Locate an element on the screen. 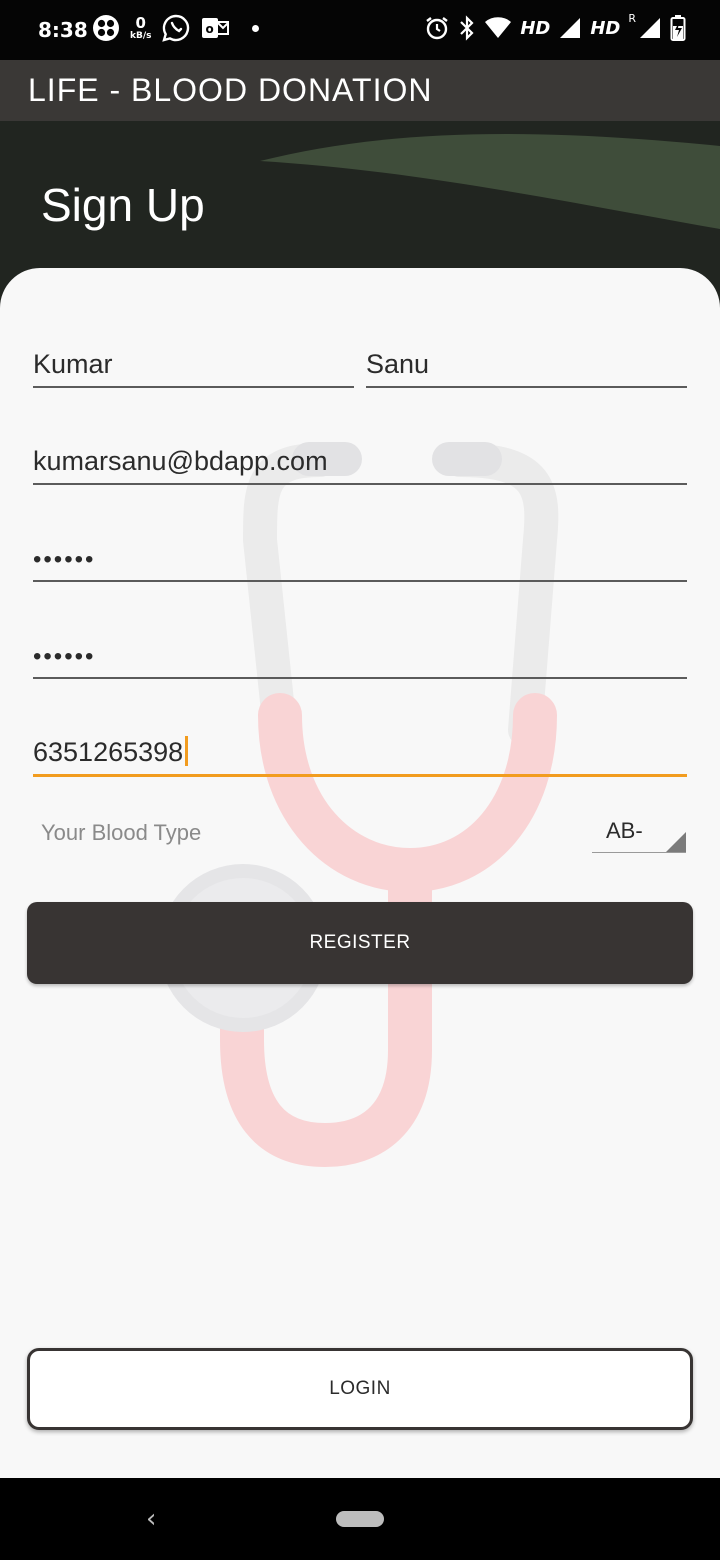 This screenshot has height=1560, width=720. confirm-password-value: •••••• is located at coordinates (64, 656).